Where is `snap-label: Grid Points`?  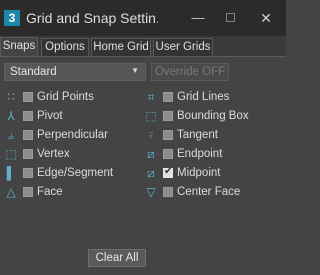 snap-label: Grid Points is located at coordinates (65, 97).